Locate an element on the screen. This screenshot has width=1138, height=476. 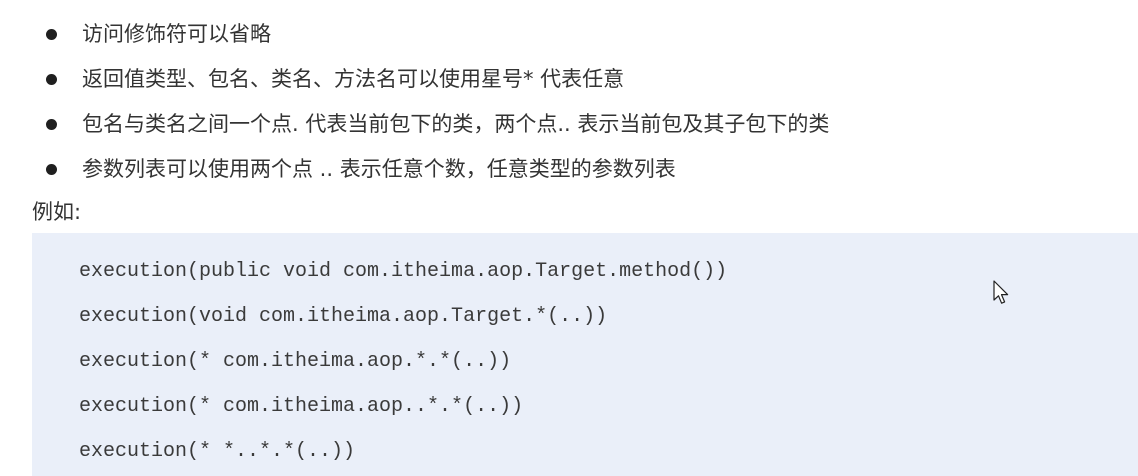
code-line: execution(* com.itheima.aop..*.*(..)) is located at coordinates (301, 406).